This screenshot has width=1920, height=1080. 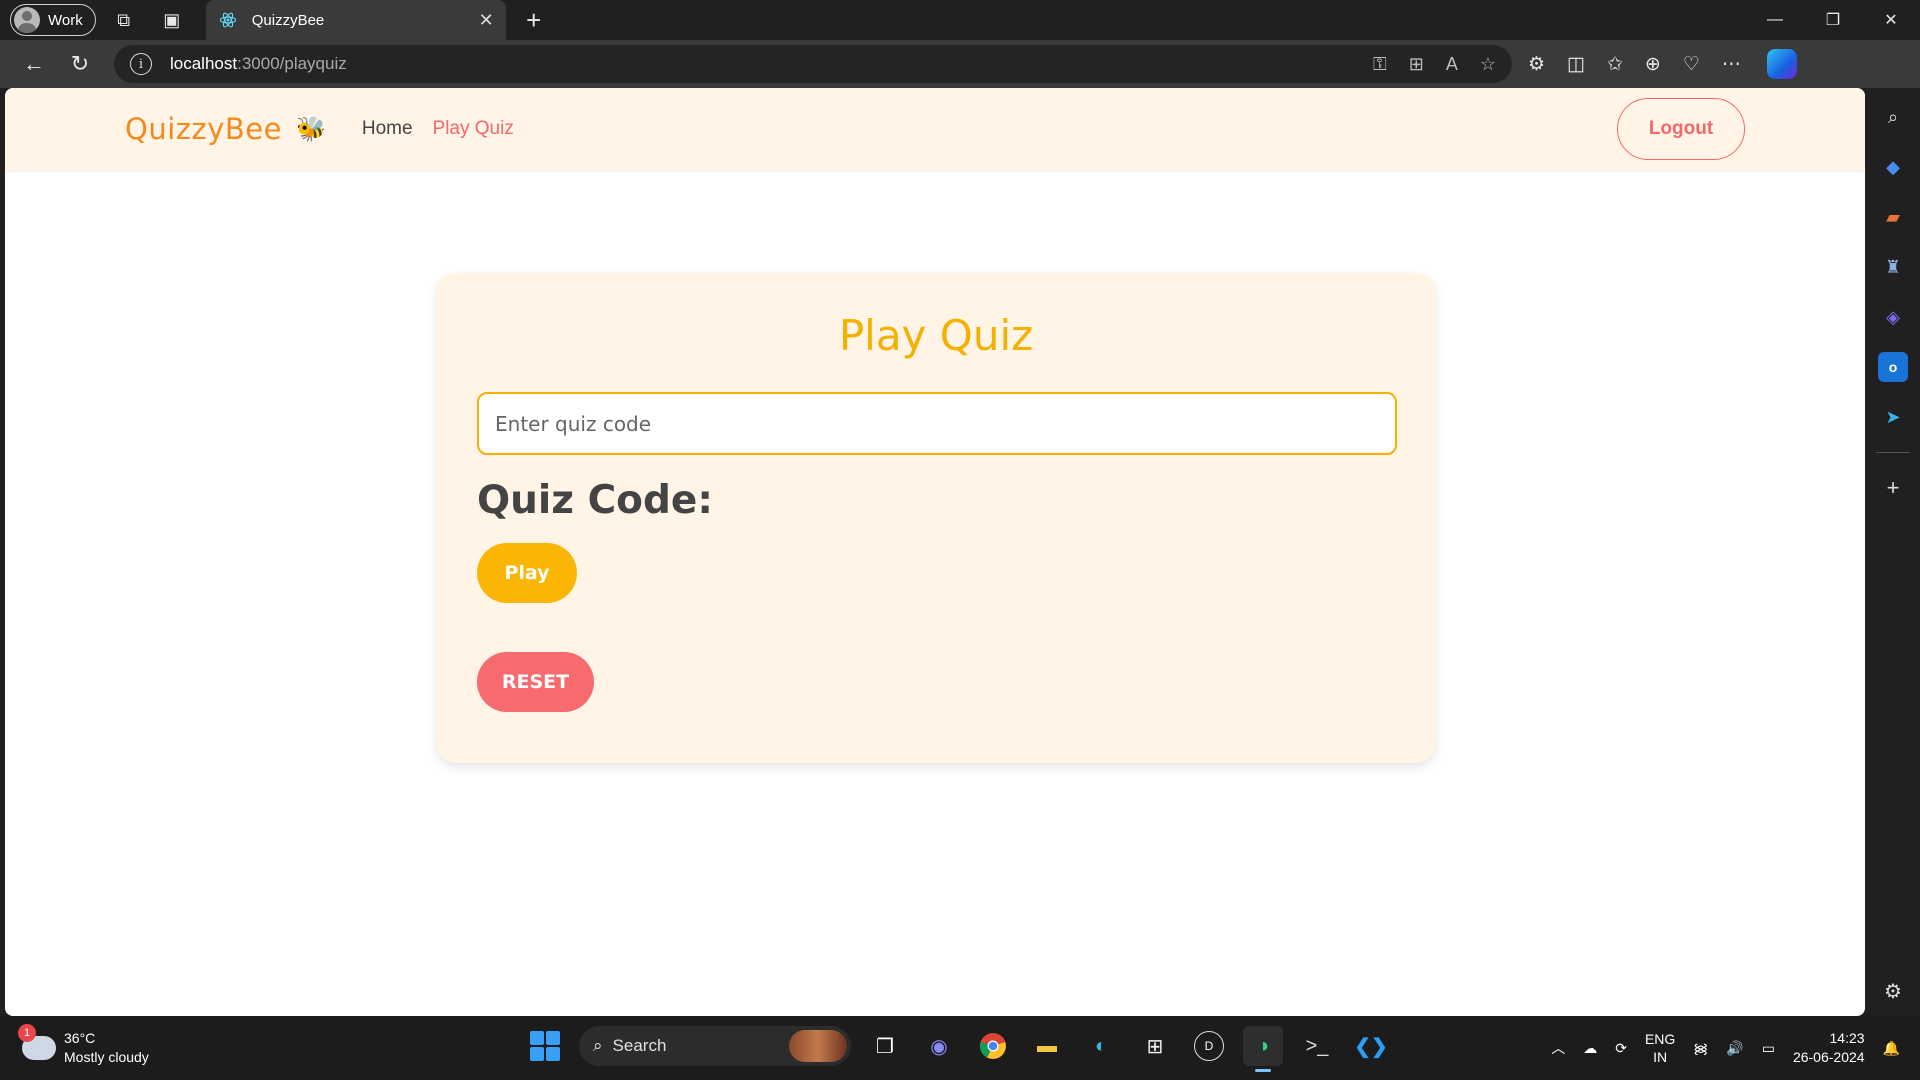 I want to click on terminal-icon: >_, so click(x=1317, y=1046).